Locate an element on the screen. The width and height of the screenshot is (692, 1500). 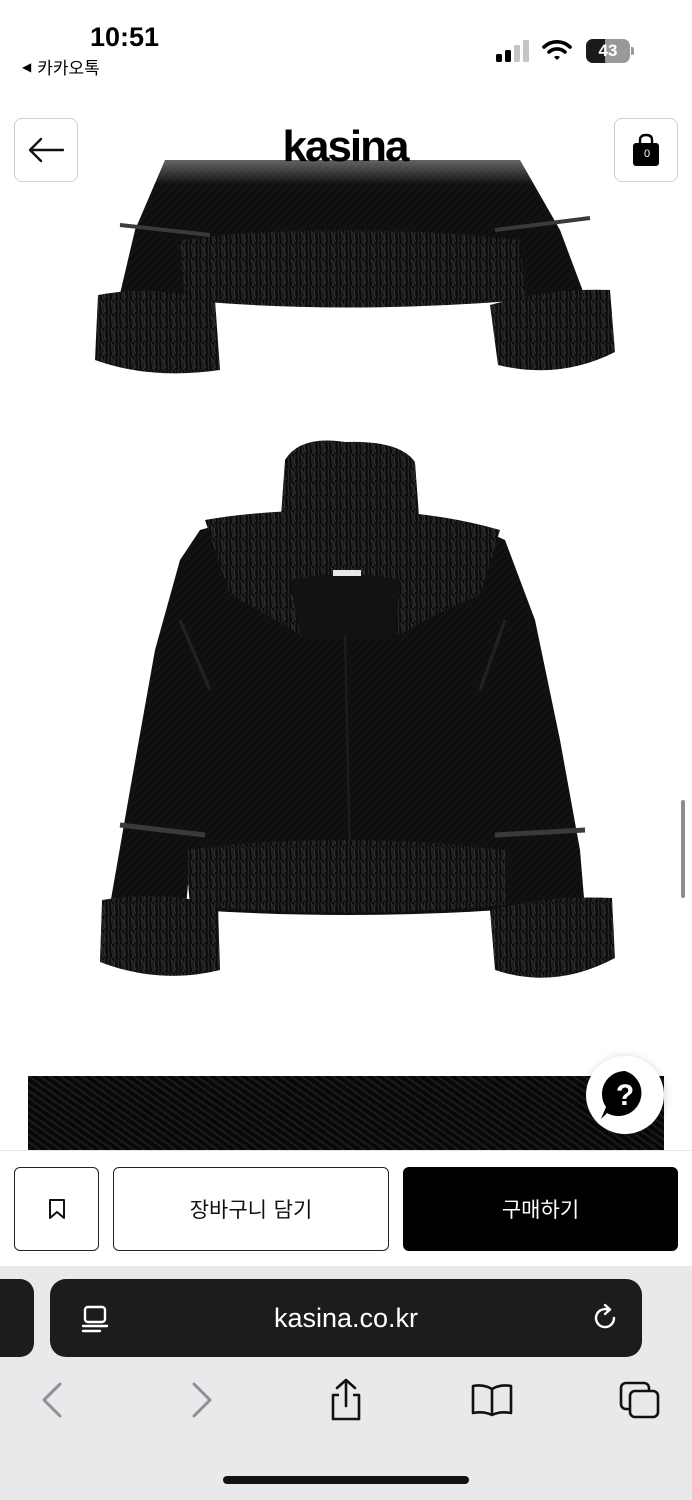
add-to-cart-button: 장바구니 담기 is located at coordinates (251, 1209).